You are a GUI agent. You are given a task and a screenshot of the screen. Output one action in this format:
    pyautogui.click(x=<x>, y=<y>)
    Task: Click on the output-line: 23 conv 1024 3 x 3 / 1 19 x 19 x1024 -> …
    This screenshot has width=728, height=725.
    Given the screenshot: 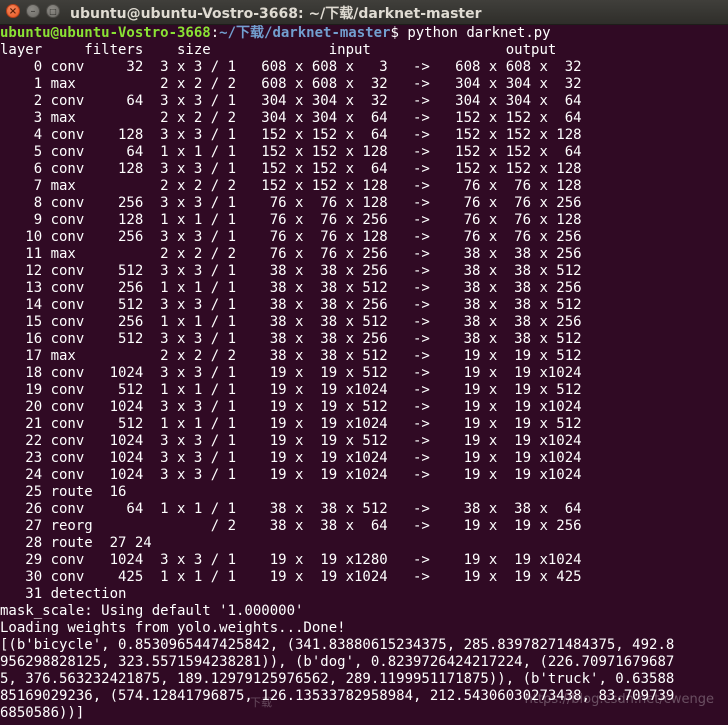 What is the action you would take?
    pyautogui.click(x=291, y=458)
    